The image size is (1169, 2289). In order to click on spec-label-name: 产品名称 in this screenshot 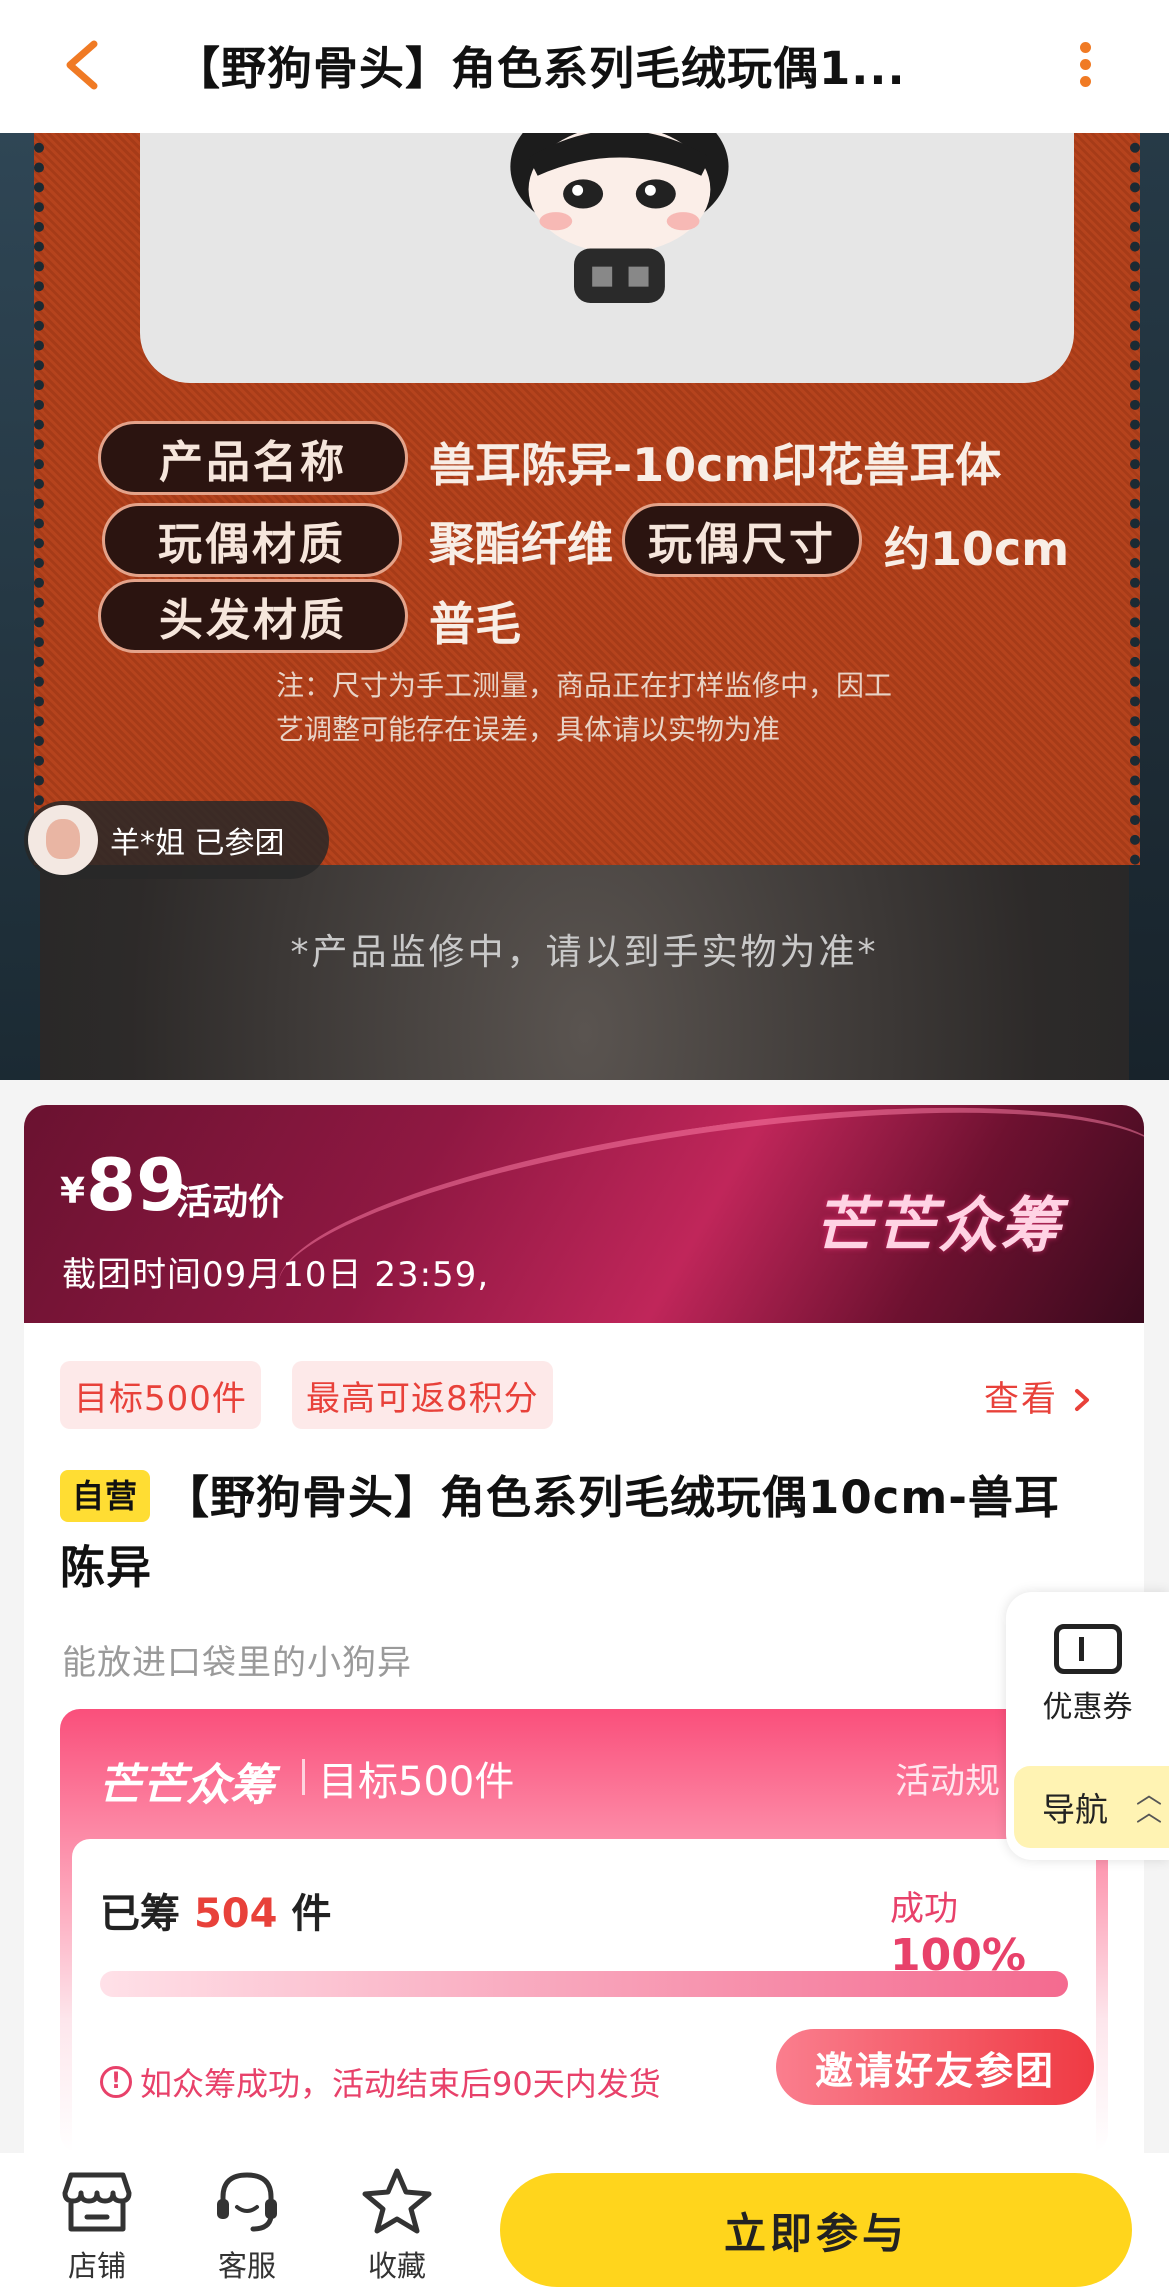, I will do `click(253, 458)`.